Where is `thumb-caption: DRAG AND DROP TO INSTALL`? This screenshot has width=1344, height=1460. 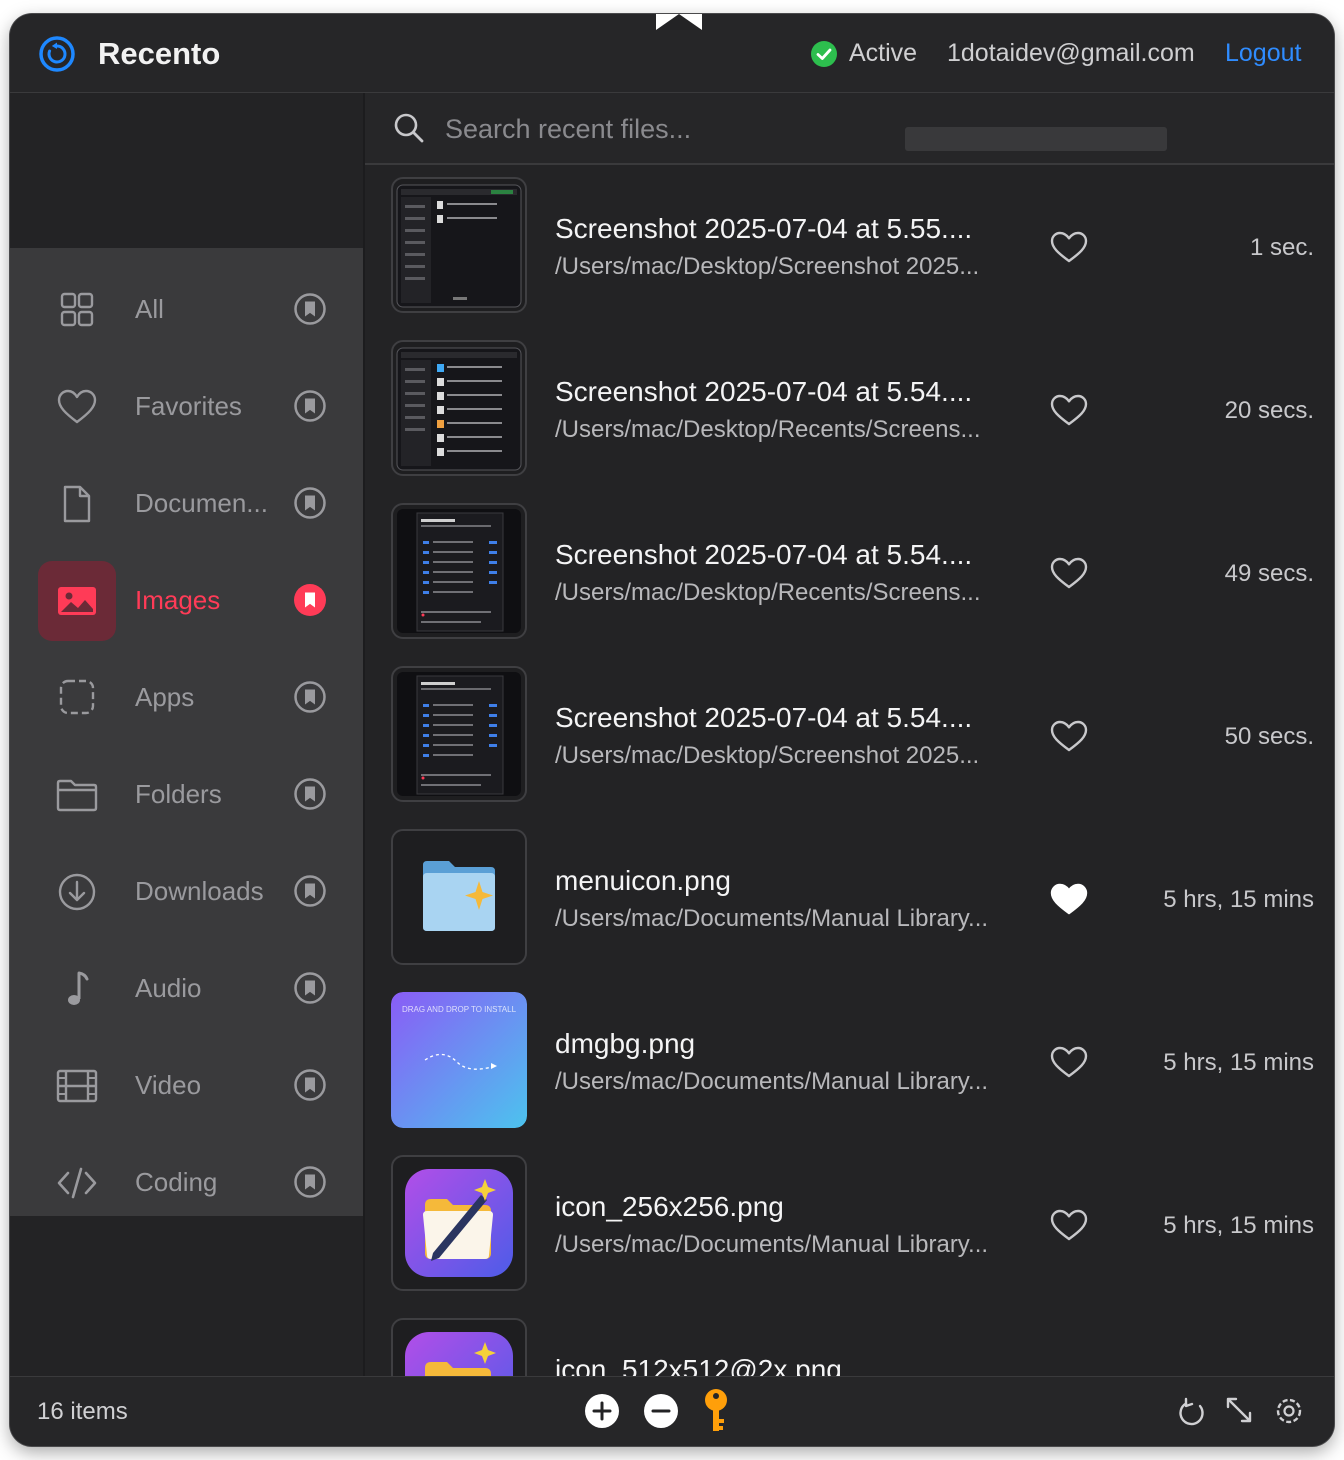 thumb-caption: DRAG AND DROP TO INSTALL is located at coordinates (459, 1009).